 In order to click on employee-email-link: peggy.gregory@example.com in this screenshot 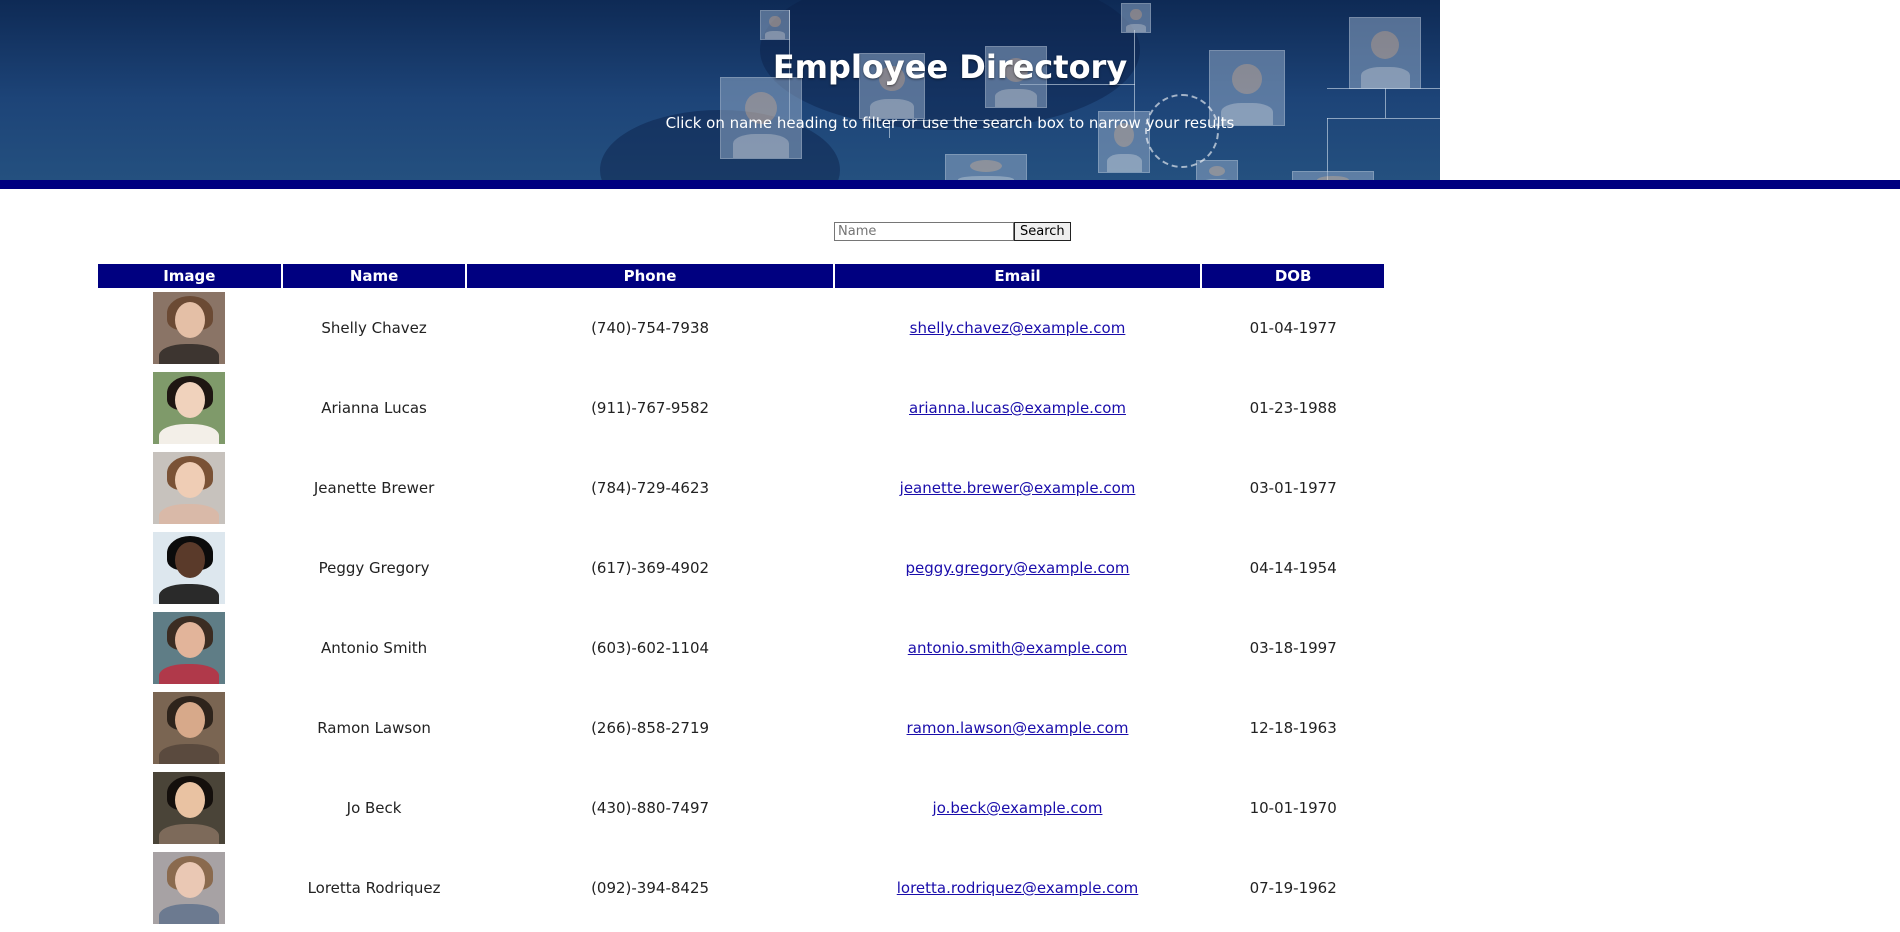, I will do `click(1018, 568)`.